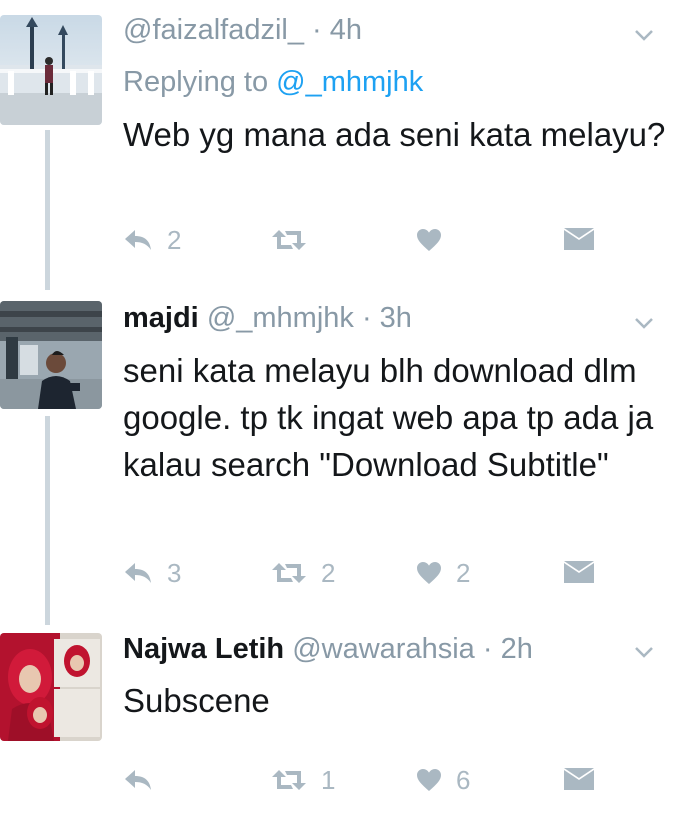  I want to click on replying-prefix: Replying to, so click(196, 82).